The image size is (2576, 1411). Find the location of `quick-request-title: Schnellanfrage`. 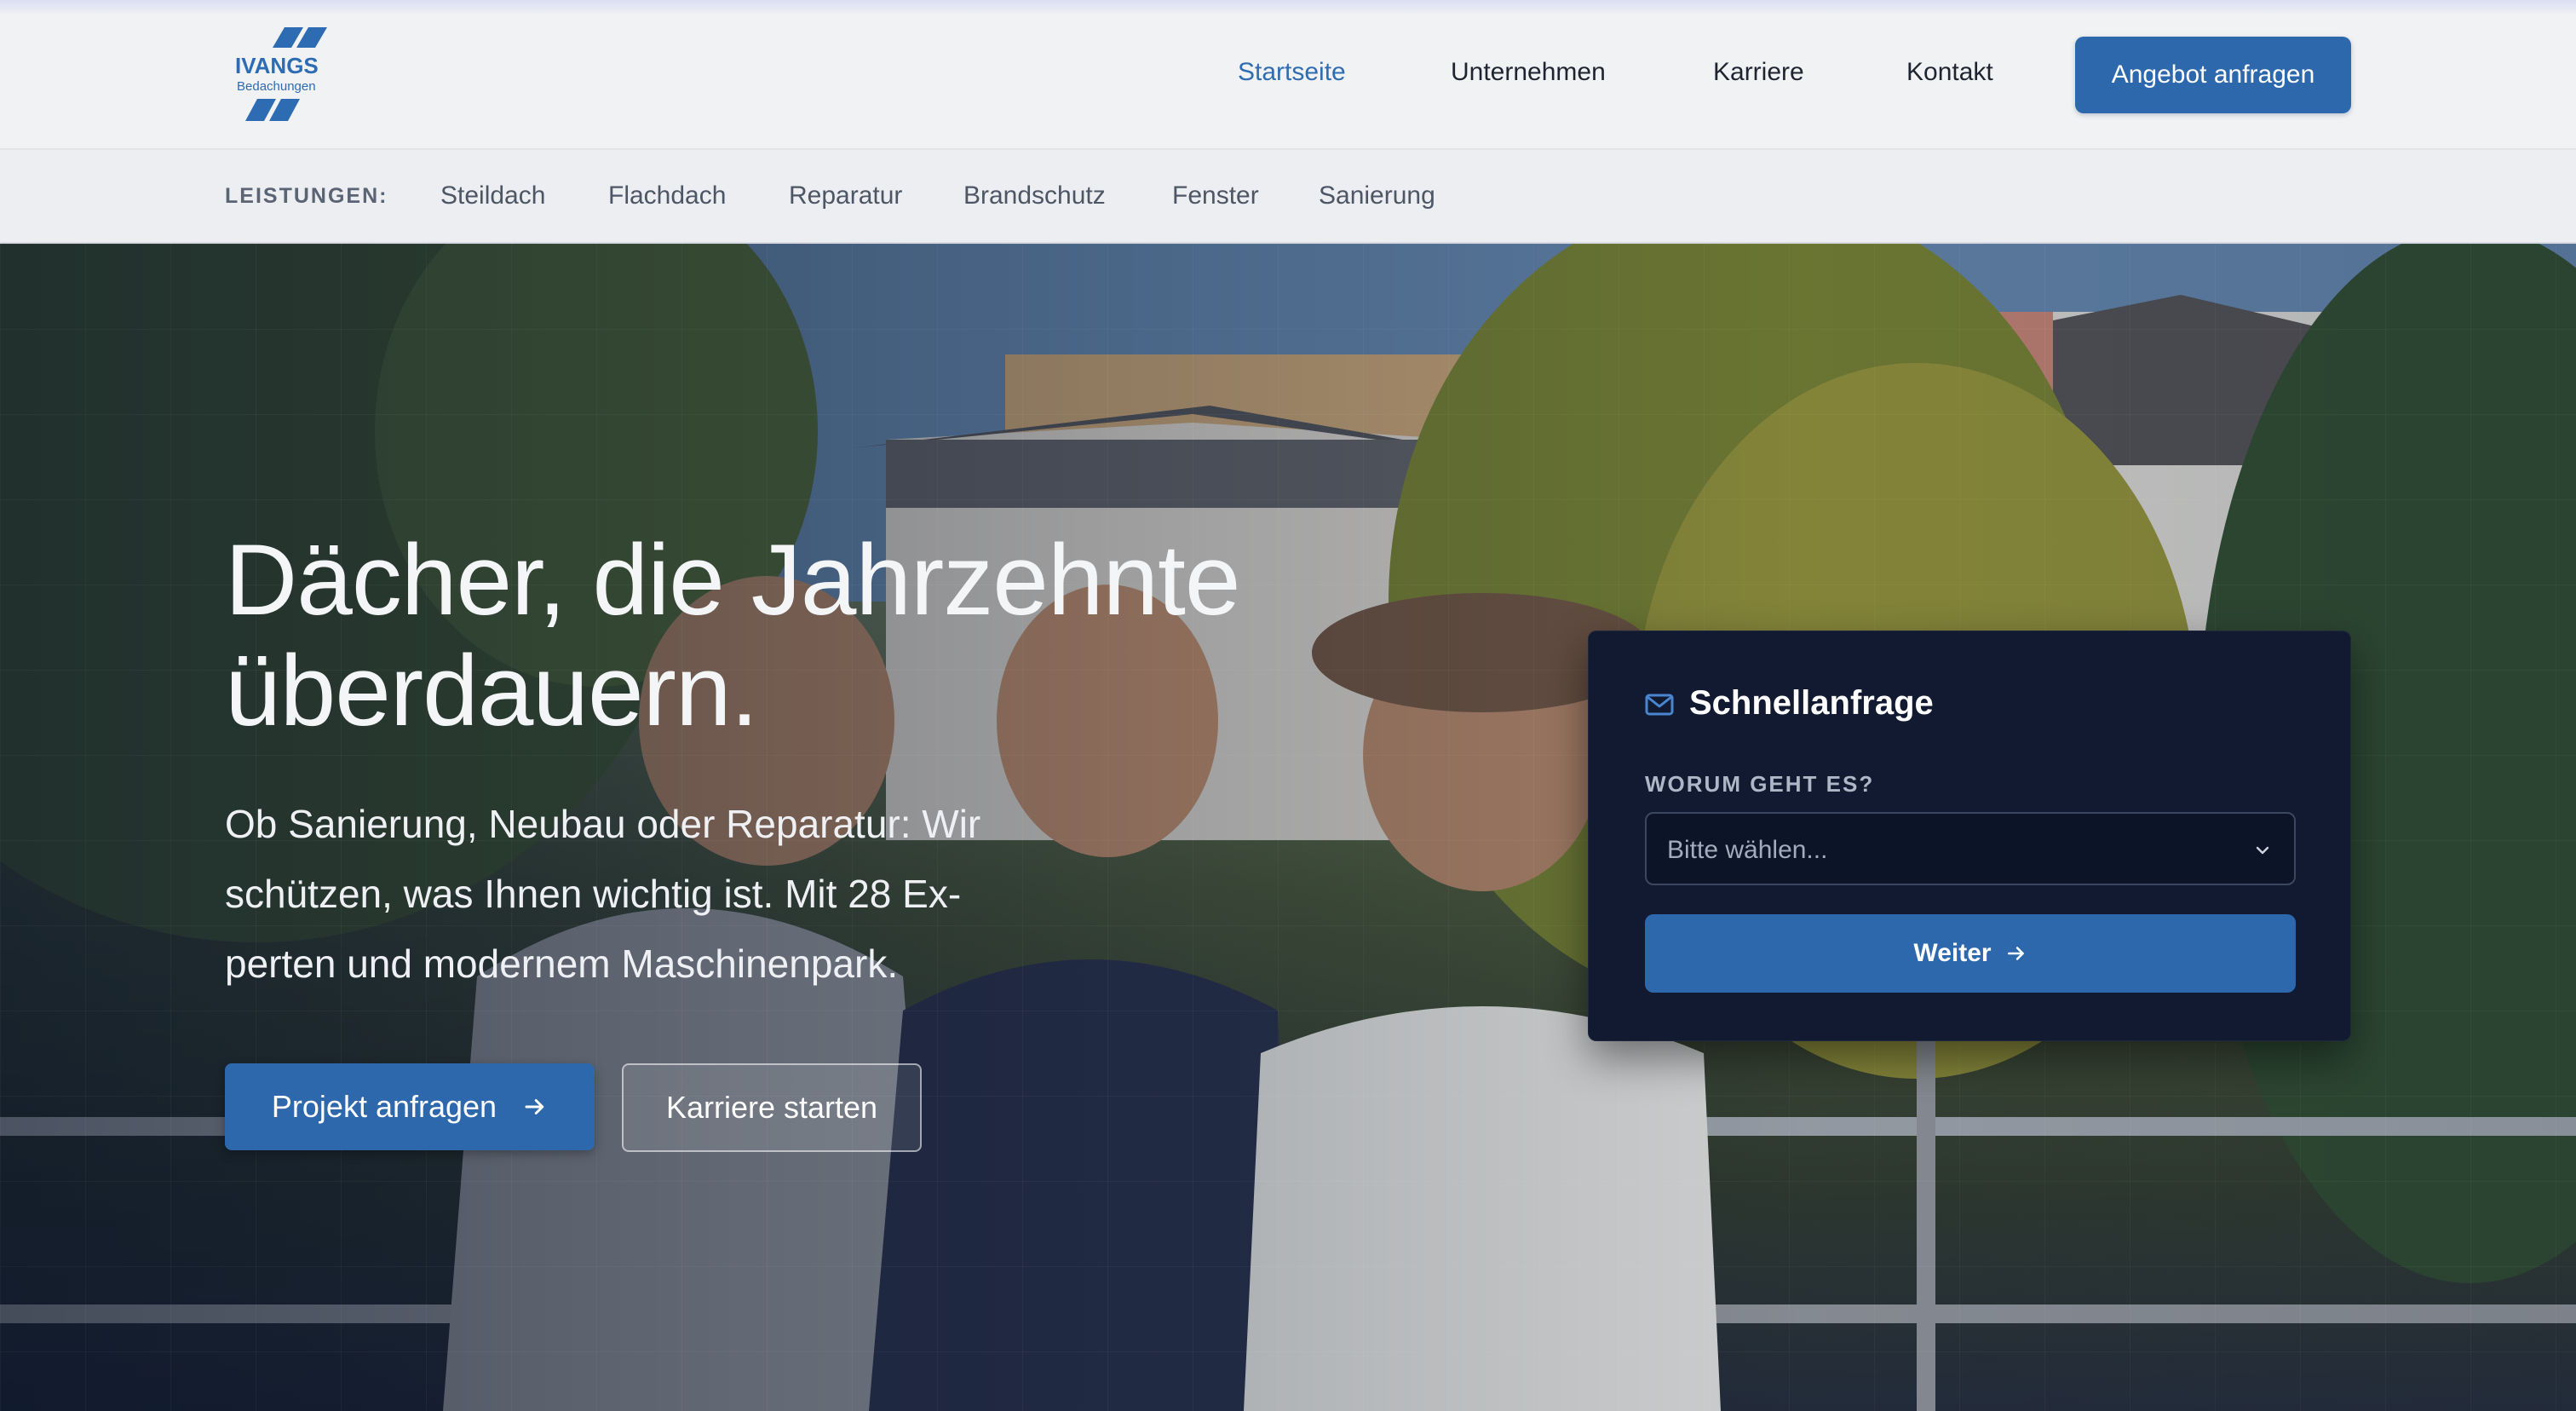

quick-request-title: Schnellanfrage is located at coordinates (1812, 703).